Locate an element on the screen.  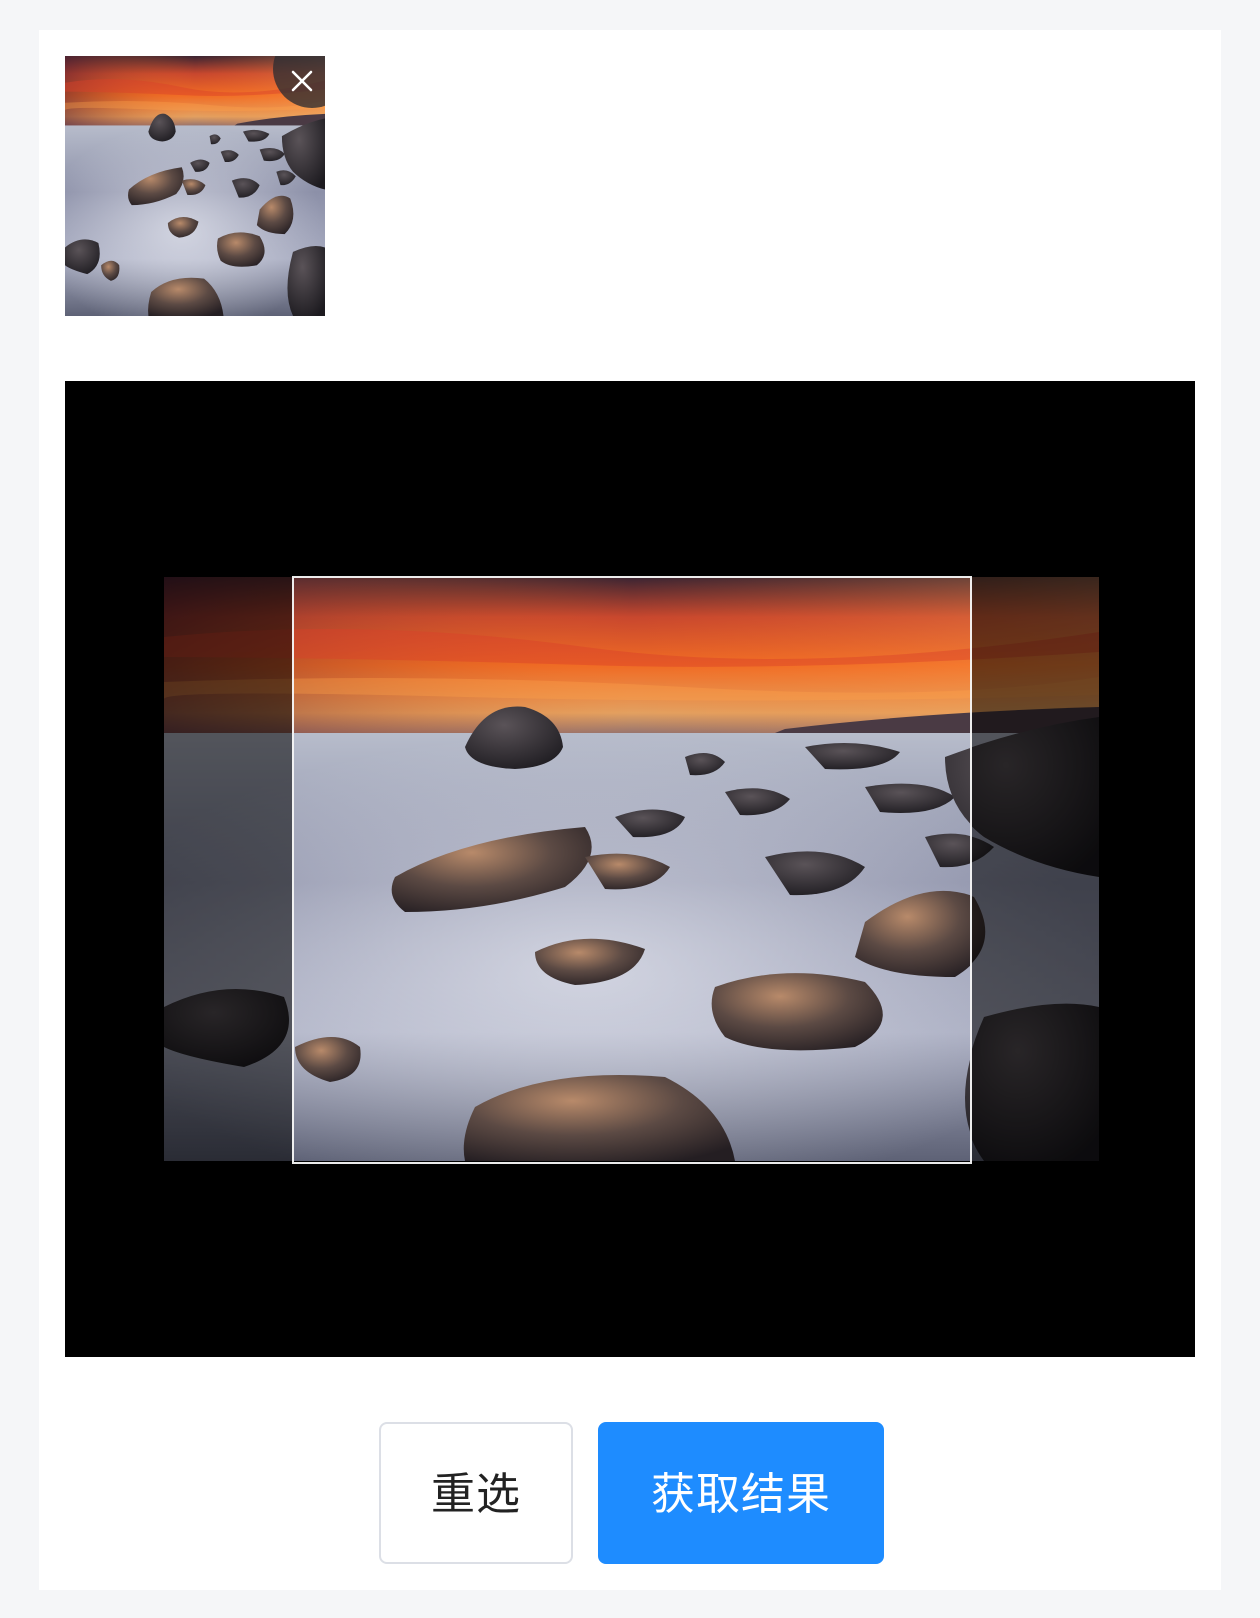
reselect-button: 重选 is located at coordinates (476, 1493).